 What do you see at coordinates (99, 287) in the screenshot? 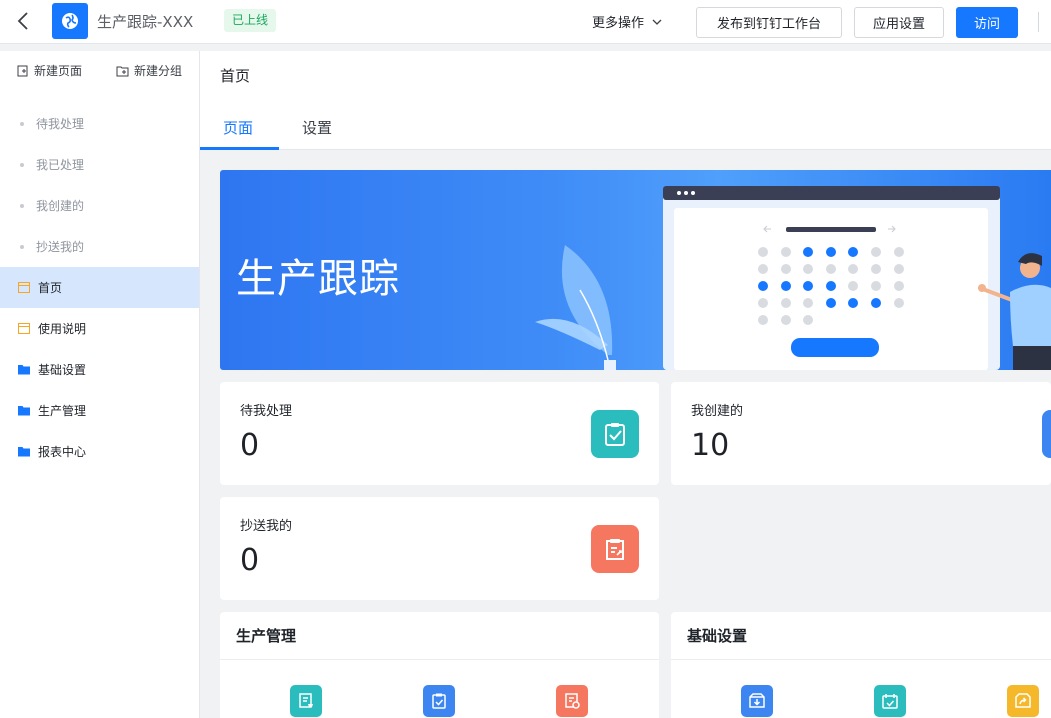
I see `sidebar-item-home: 首页` at bounding box center [99, 287].